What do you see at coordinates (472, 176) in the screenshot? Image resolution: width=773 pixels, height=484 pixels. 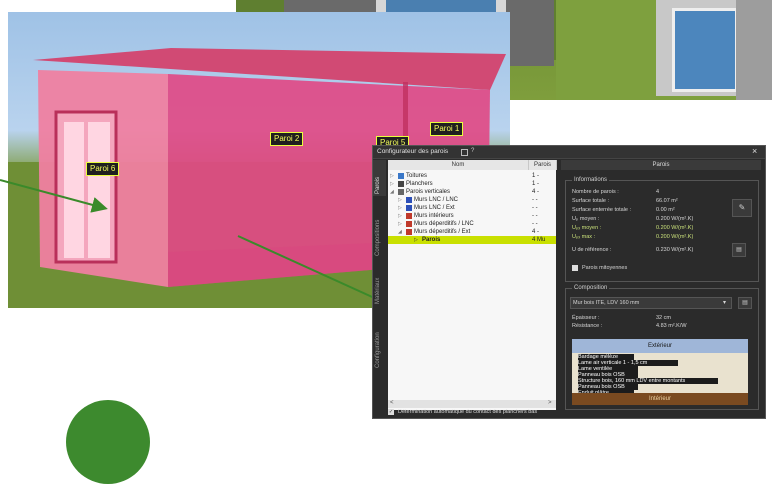 I see `tree-row-toitures: ▷ Toitures 1 -` at bounding box center [472, 176].